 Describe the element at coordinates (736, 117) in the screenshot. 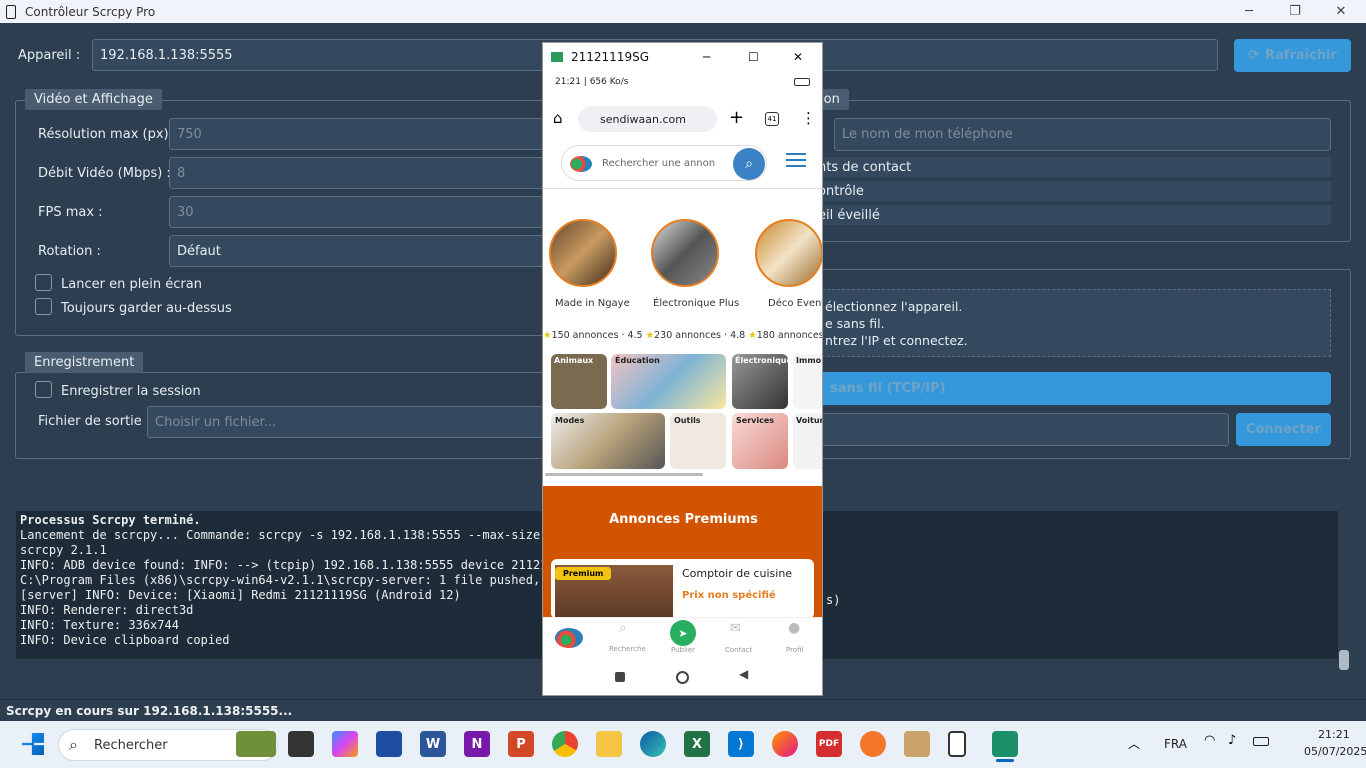

I see `new-tab-icon: +` at that location.